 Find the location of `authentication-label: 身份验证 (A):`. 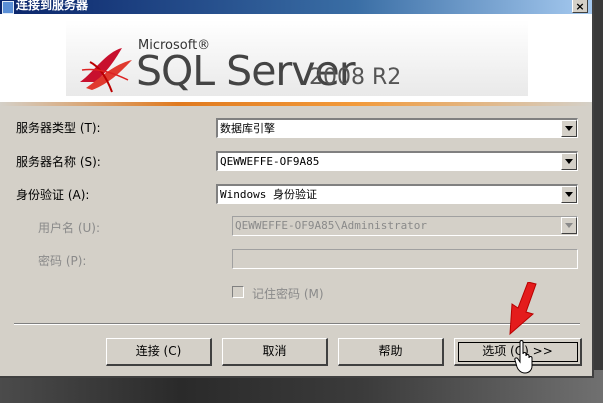

authentication-label: 身份验证 (A): is located at coordinates (53, 195).